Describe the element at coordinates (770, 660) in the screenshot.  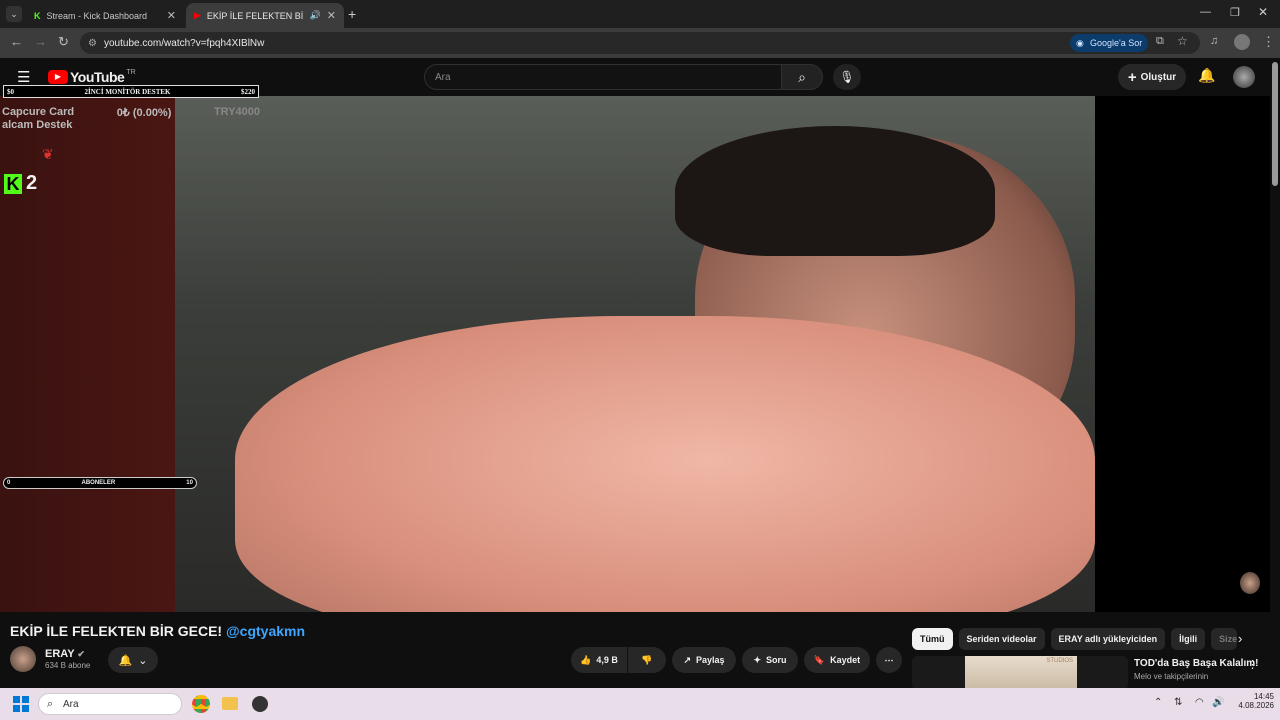
I see `ask-button: ✦ Soru` at that location.